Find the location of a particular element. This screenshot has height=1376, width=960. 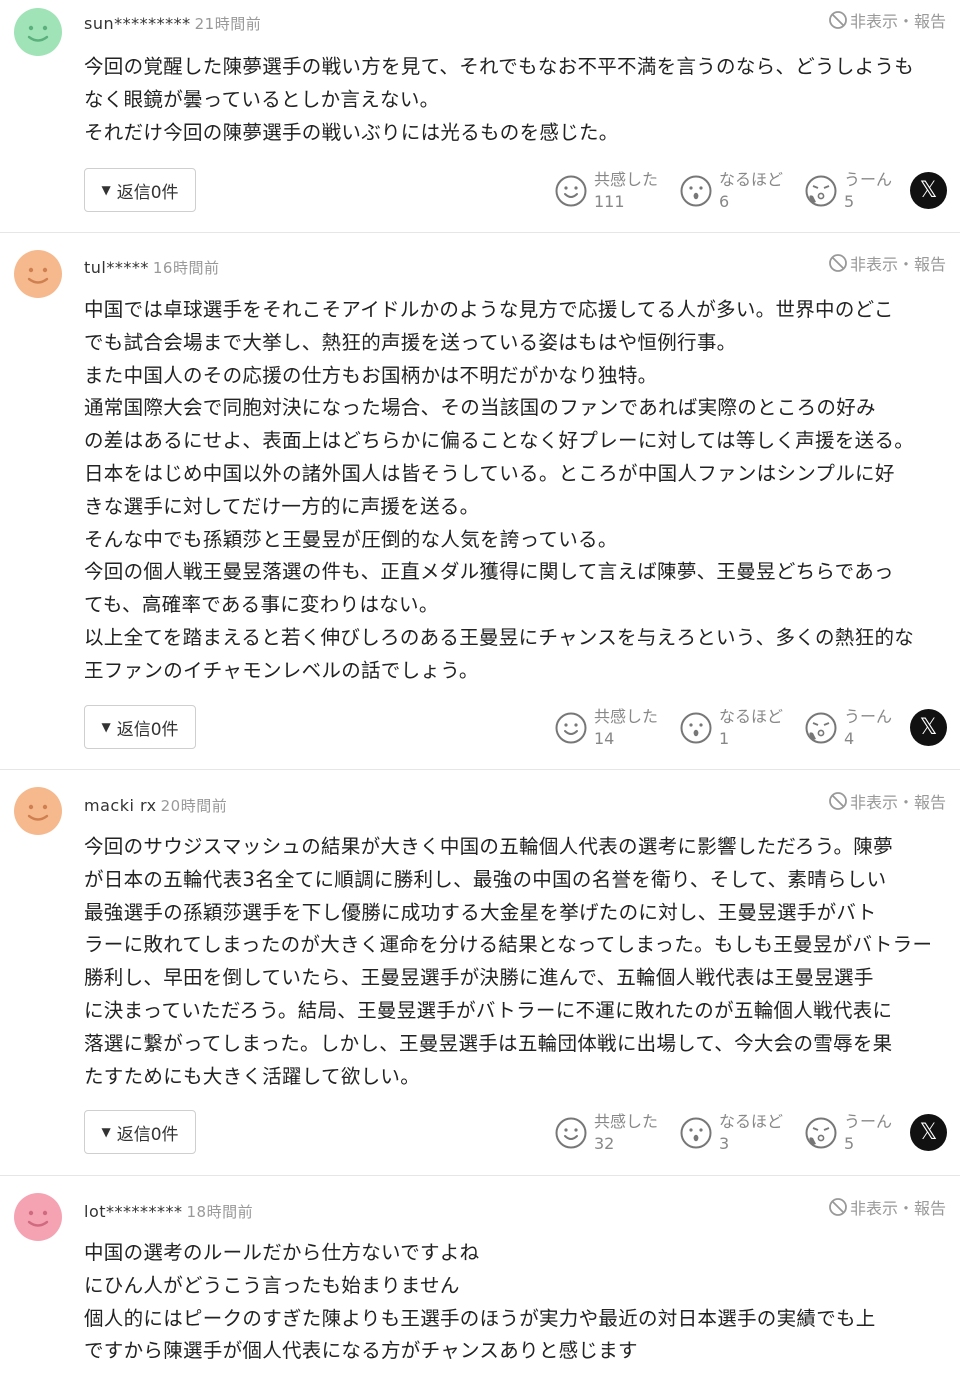

hmm-count: 4 is located at coordinates (849, 738).